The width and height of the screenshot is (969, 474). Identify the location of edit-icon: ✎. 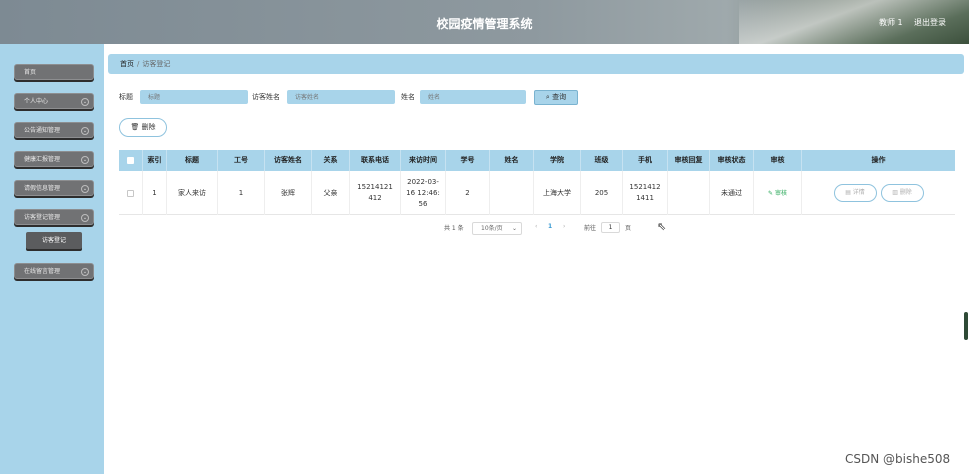
(771, 193).